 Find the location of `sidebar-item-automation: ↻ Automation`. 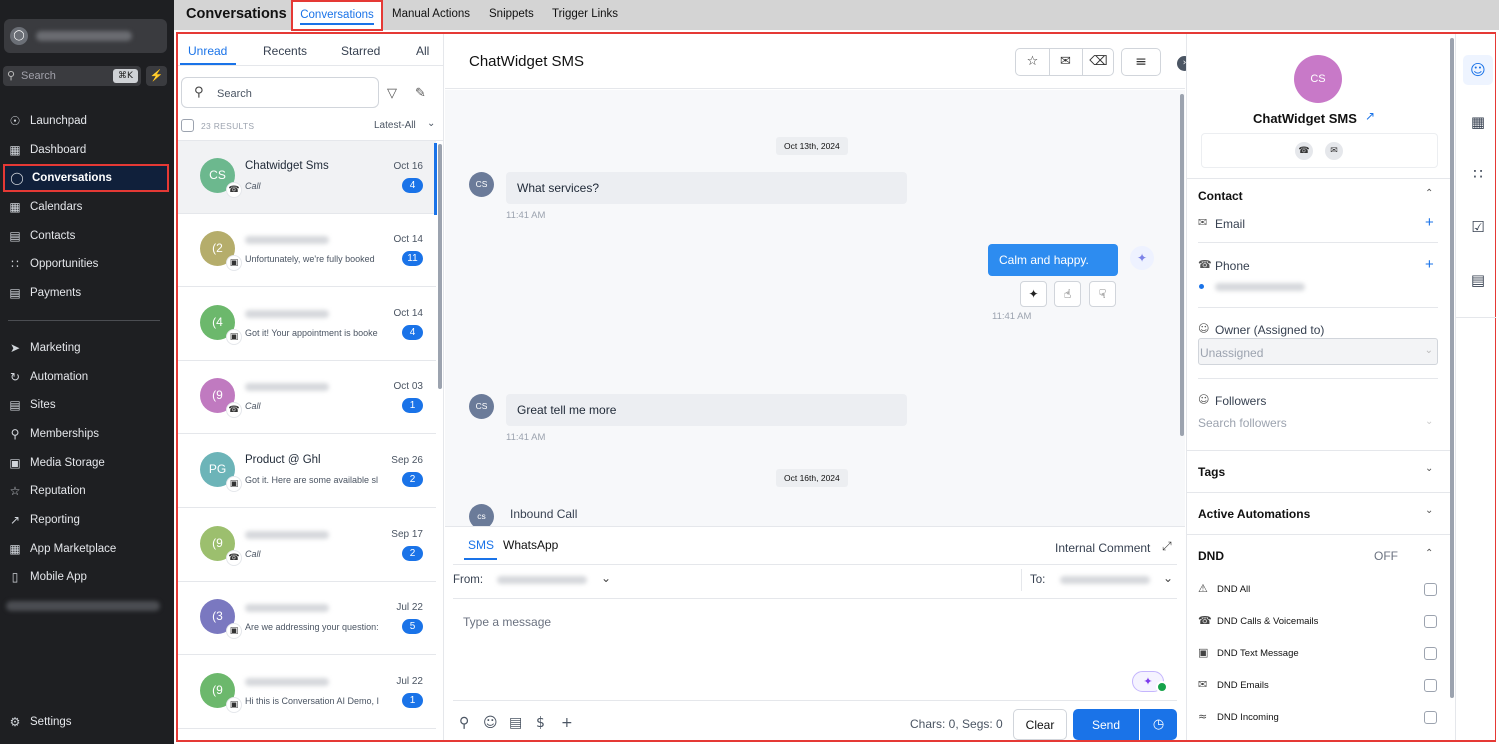

sidebar-item-automation: ↻ Automation is located at coordinates (85, 377).